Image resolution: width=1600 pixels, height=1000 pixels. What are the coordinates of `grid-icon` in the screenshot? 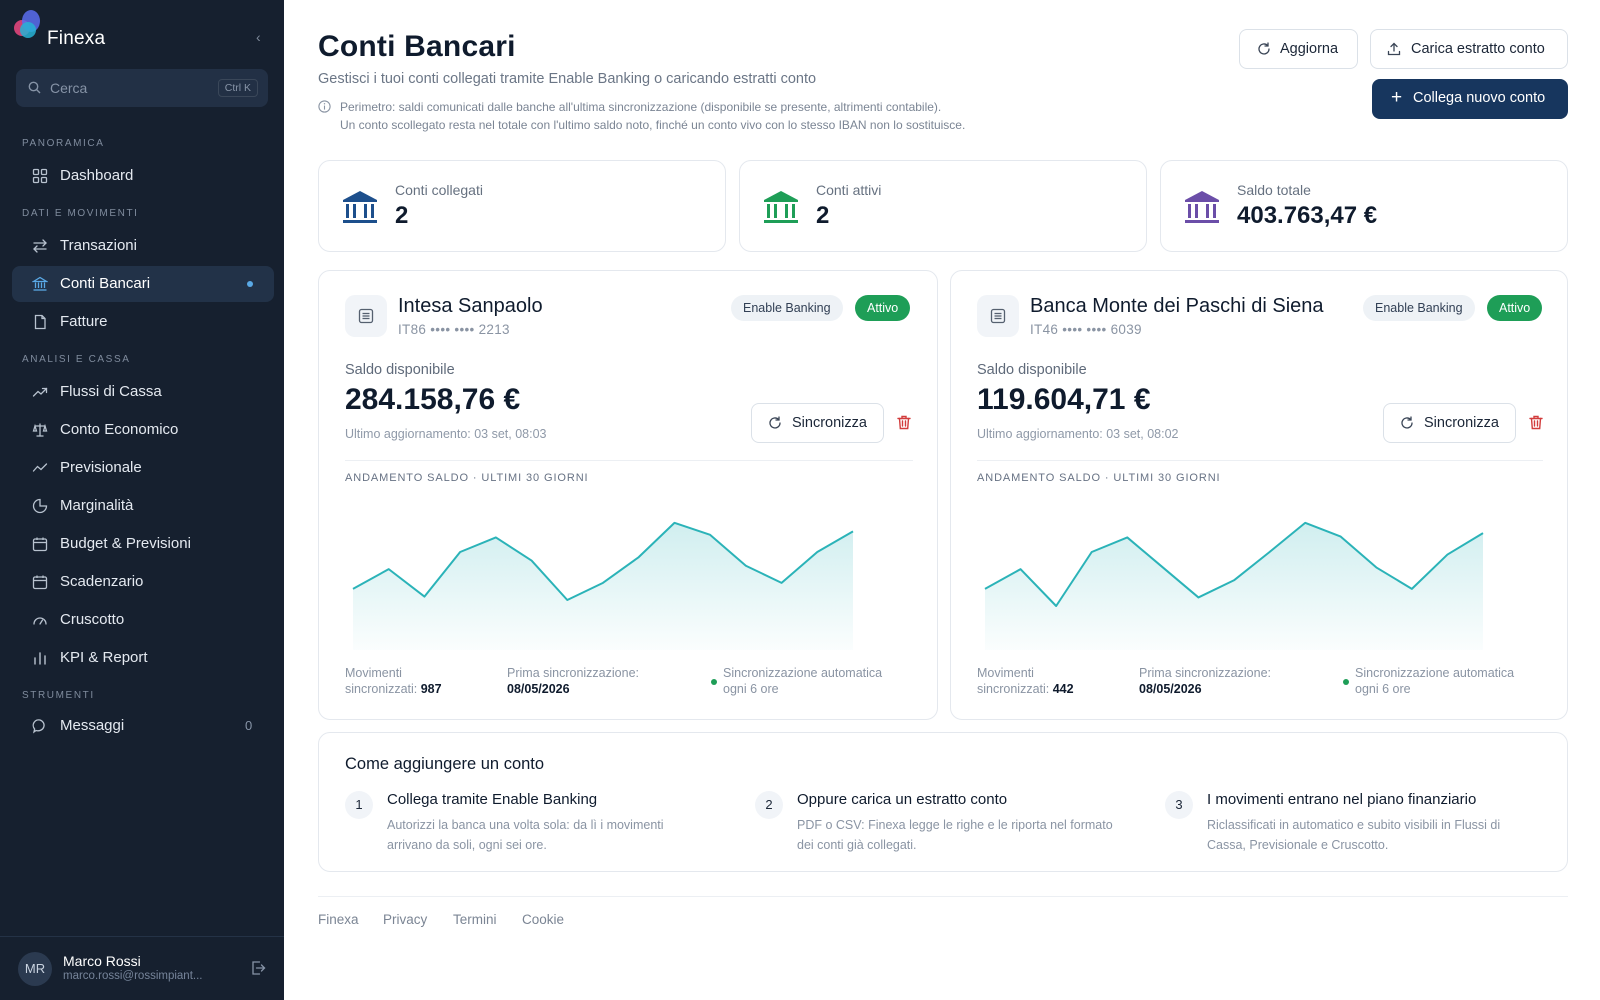 It's located at (40, 176).